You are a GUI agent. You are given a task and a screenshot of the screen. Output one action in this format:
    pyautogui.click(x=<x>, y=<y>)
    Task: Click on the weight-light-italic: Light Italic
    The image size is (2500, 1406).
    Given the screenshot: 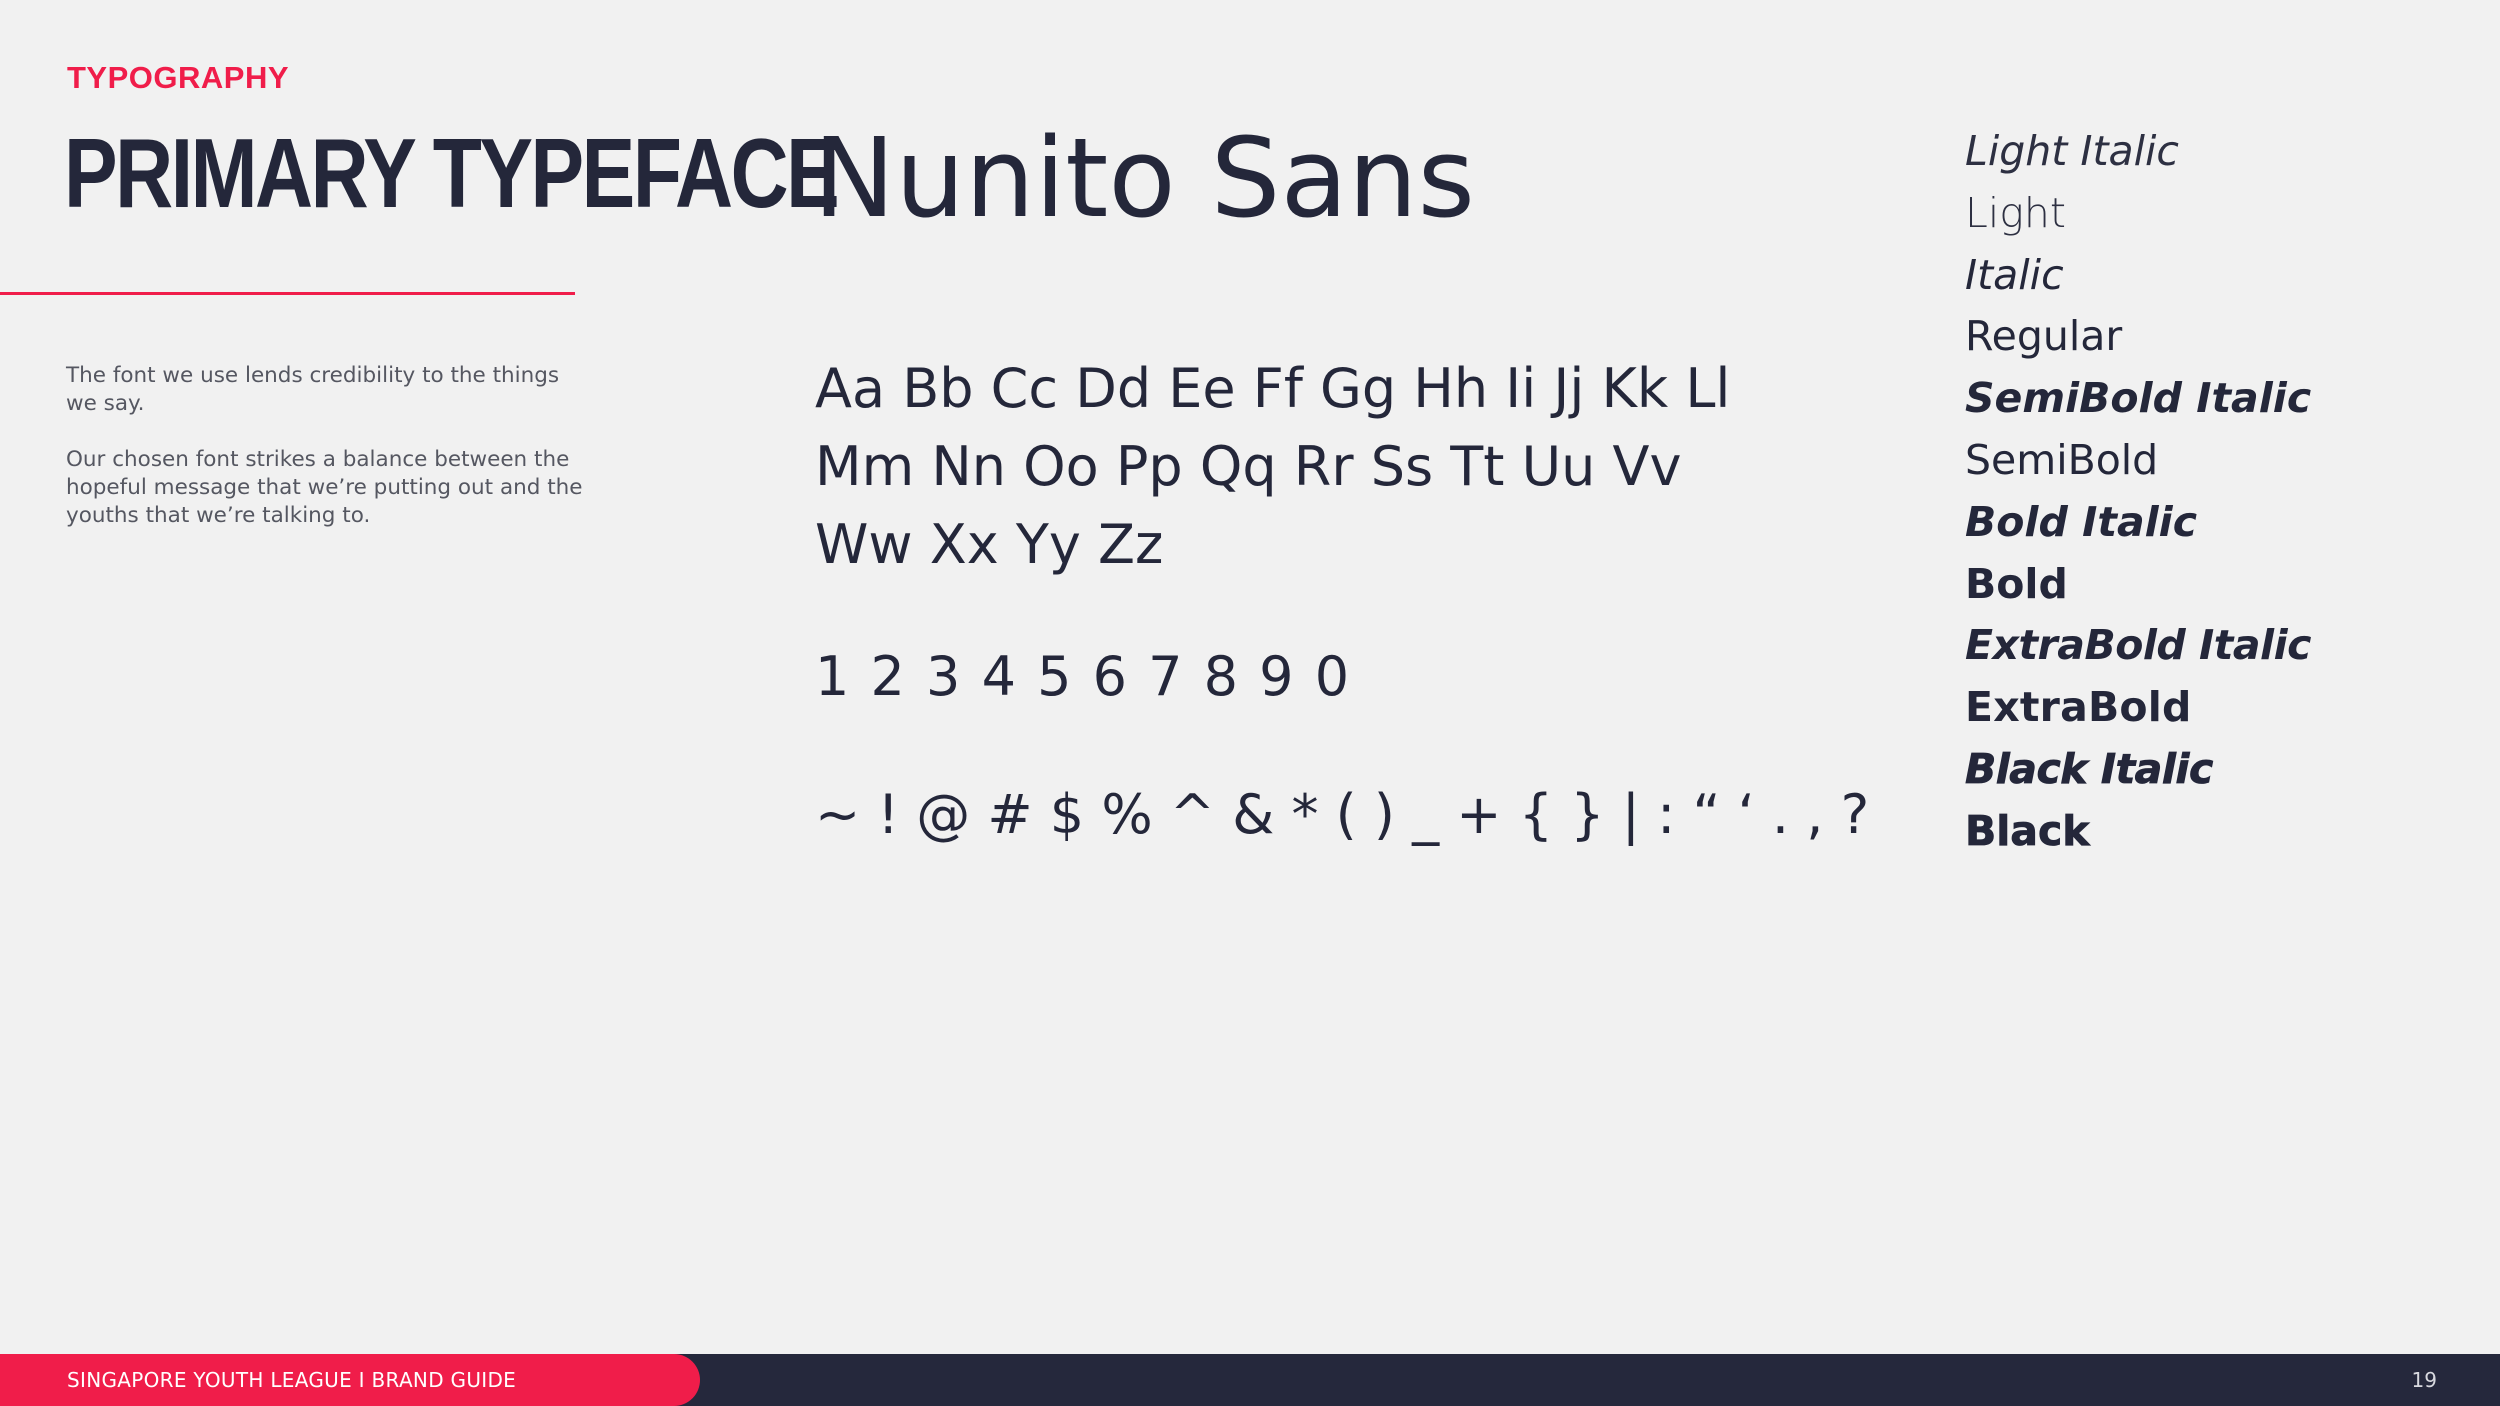 What is the action you would take?
    pyautogui.click(x=2072, y=151)
    